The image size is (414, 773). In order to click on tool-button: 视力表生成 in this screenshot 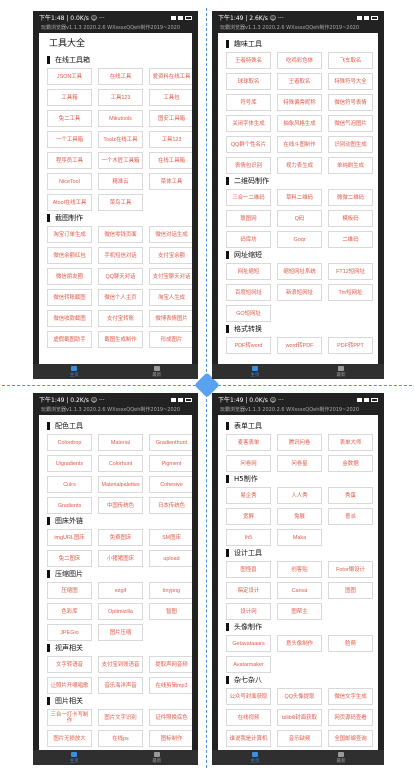, I will do `click(299, 165)`.